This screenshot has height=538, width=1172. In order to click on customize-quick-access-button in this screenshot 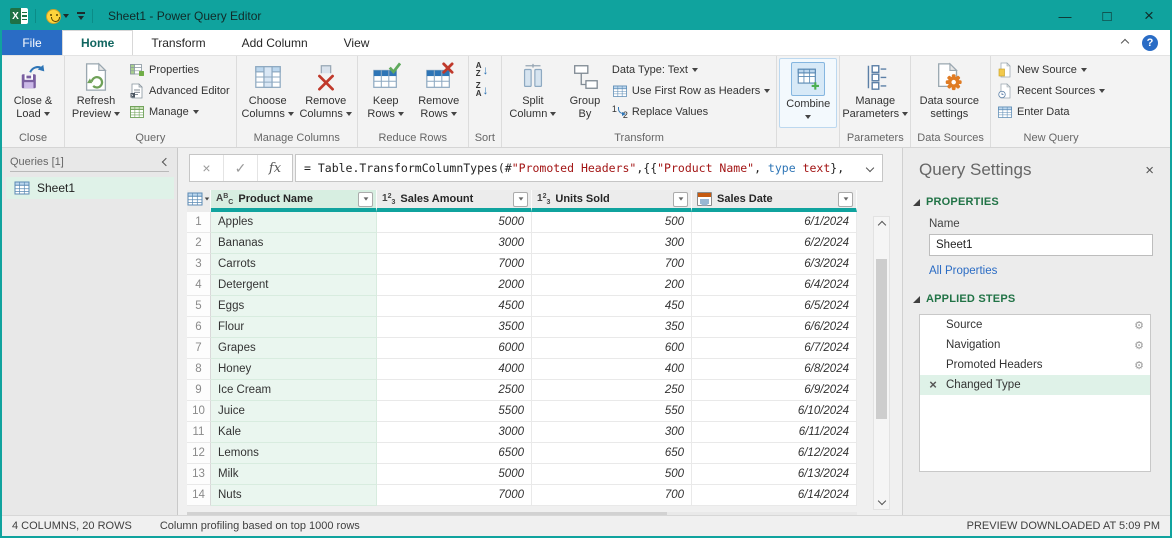, I will do `click(81, 16)`.